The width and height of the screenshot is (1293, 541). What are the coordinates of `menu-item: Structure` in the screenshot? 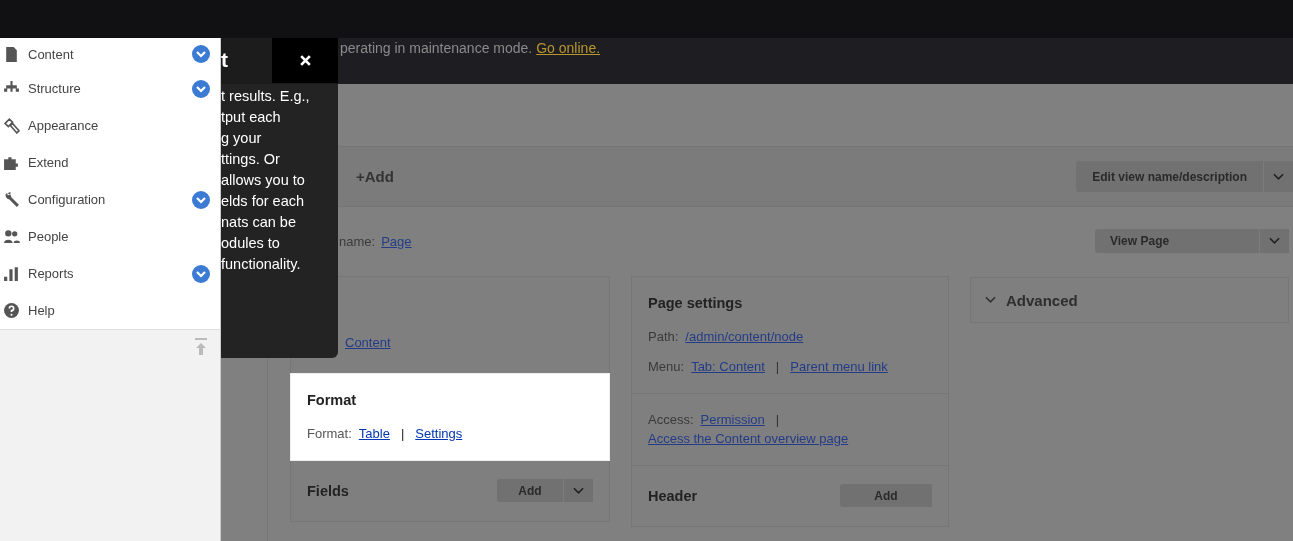 It's located at (110, 89).